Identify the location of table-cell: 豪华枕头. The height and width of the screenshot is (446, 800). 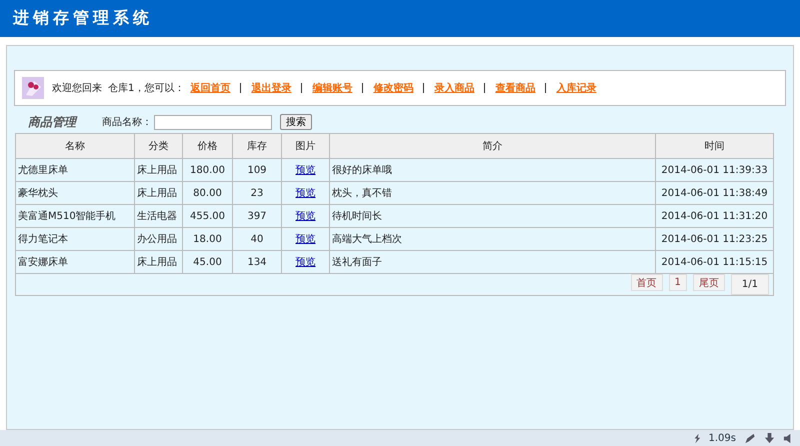
(38, 193).